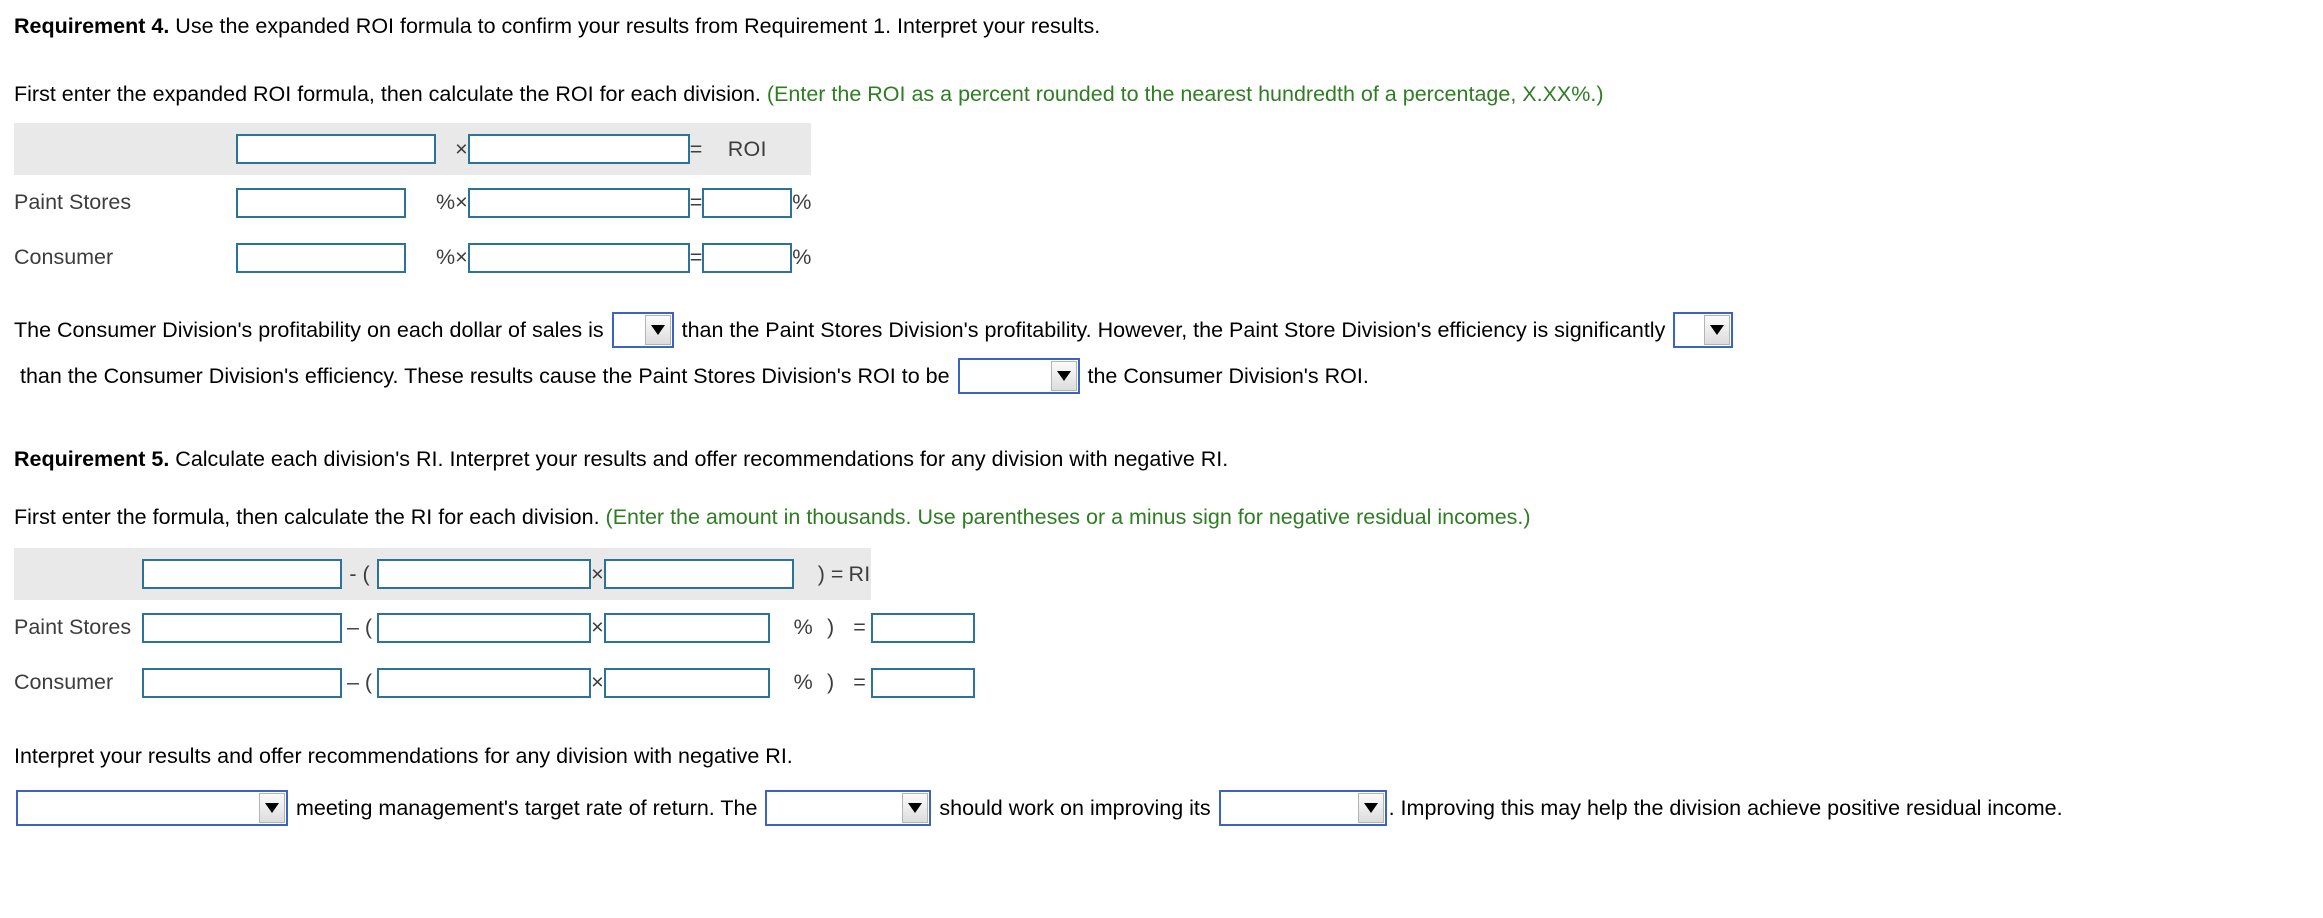  I want to click on roi-row-1-factor2-input, so click(578, 257).